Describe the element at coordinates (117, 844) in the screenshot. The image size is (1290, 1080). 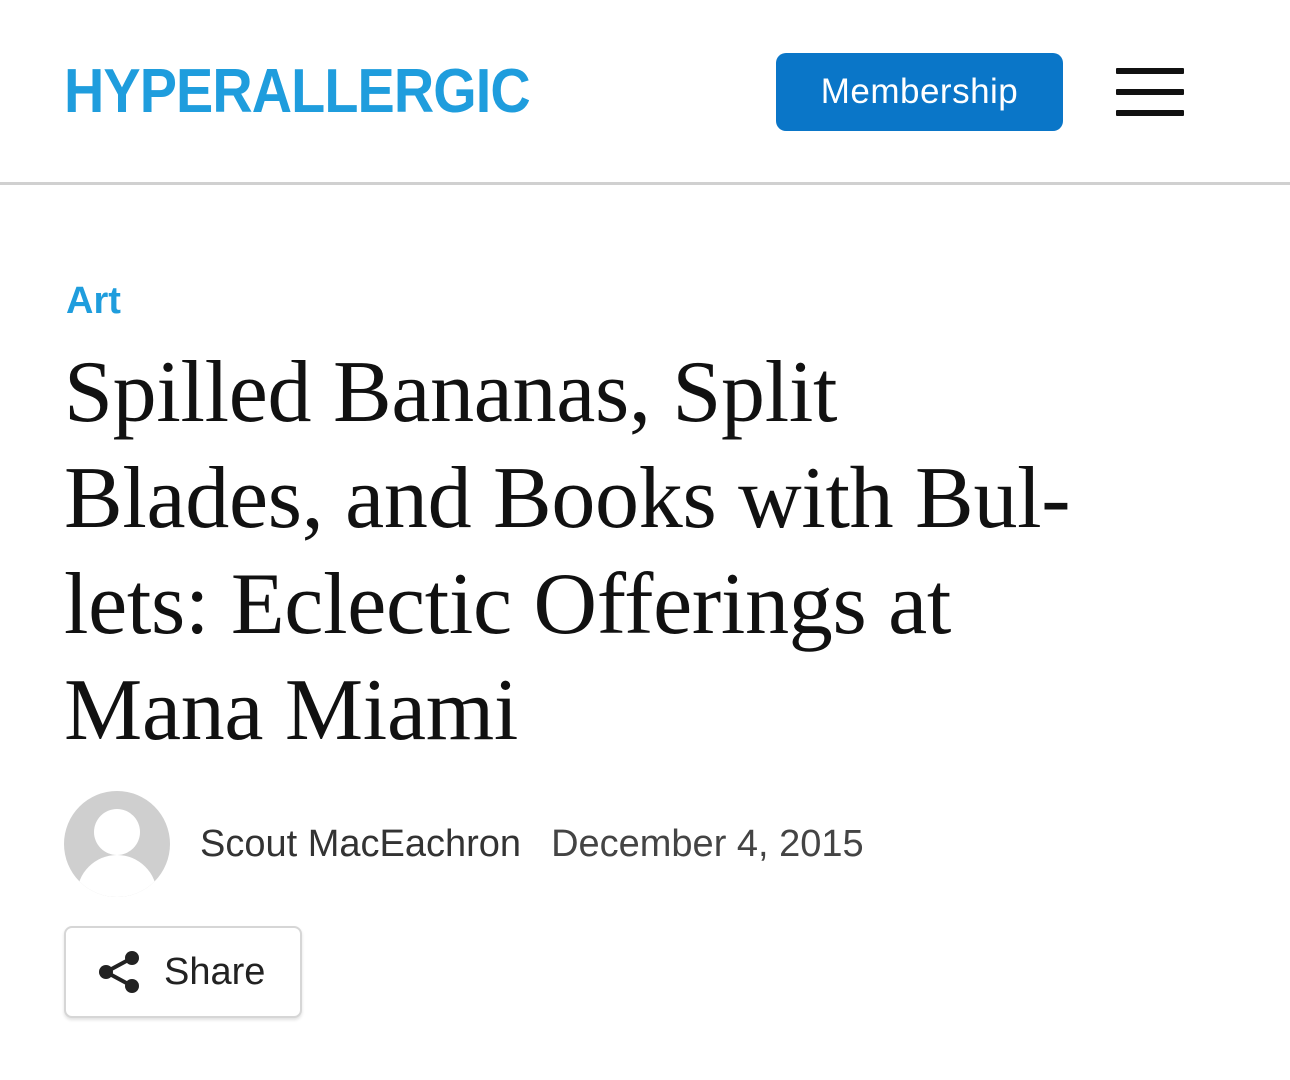
I see `default-avatar-icon` at that location.